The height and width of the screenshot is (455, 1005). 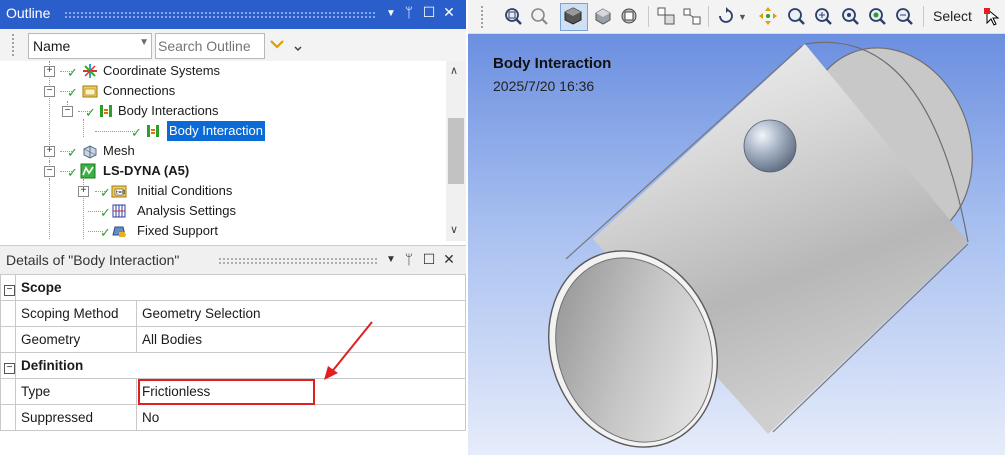 I want to click on tree-item-coordinate-systems: + ✓ Coordinate Systems, so click(x=224, y=71).